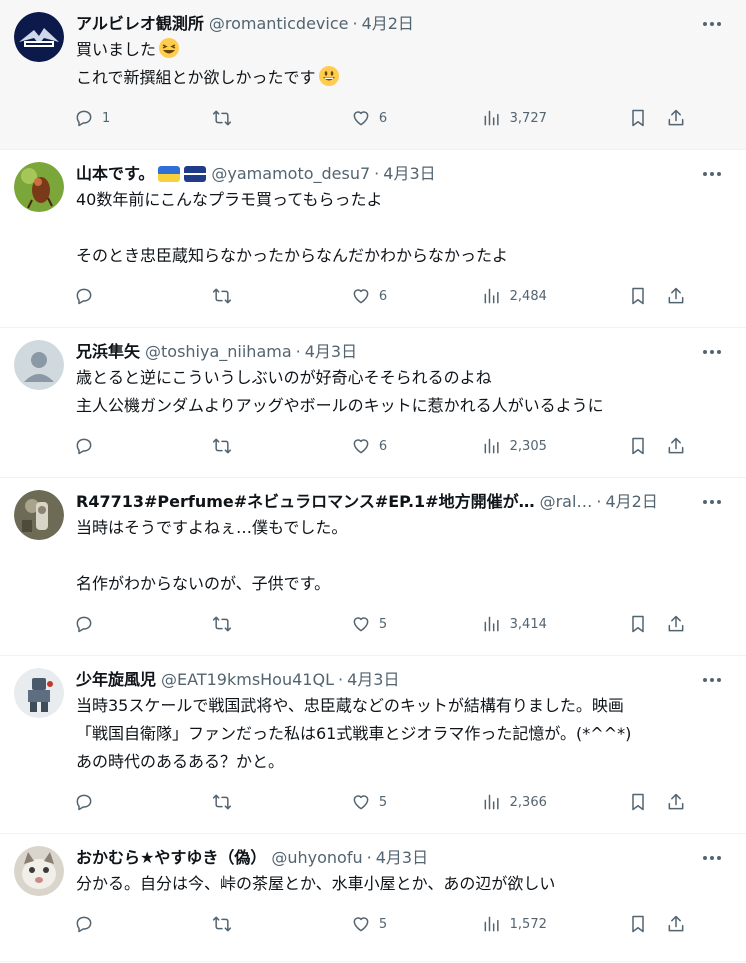  What do you see at coordinates (171, 858) in the screenshot?
I see `display-name: おかむら★やすゆき（偽）` at bounding box center [171, 858].